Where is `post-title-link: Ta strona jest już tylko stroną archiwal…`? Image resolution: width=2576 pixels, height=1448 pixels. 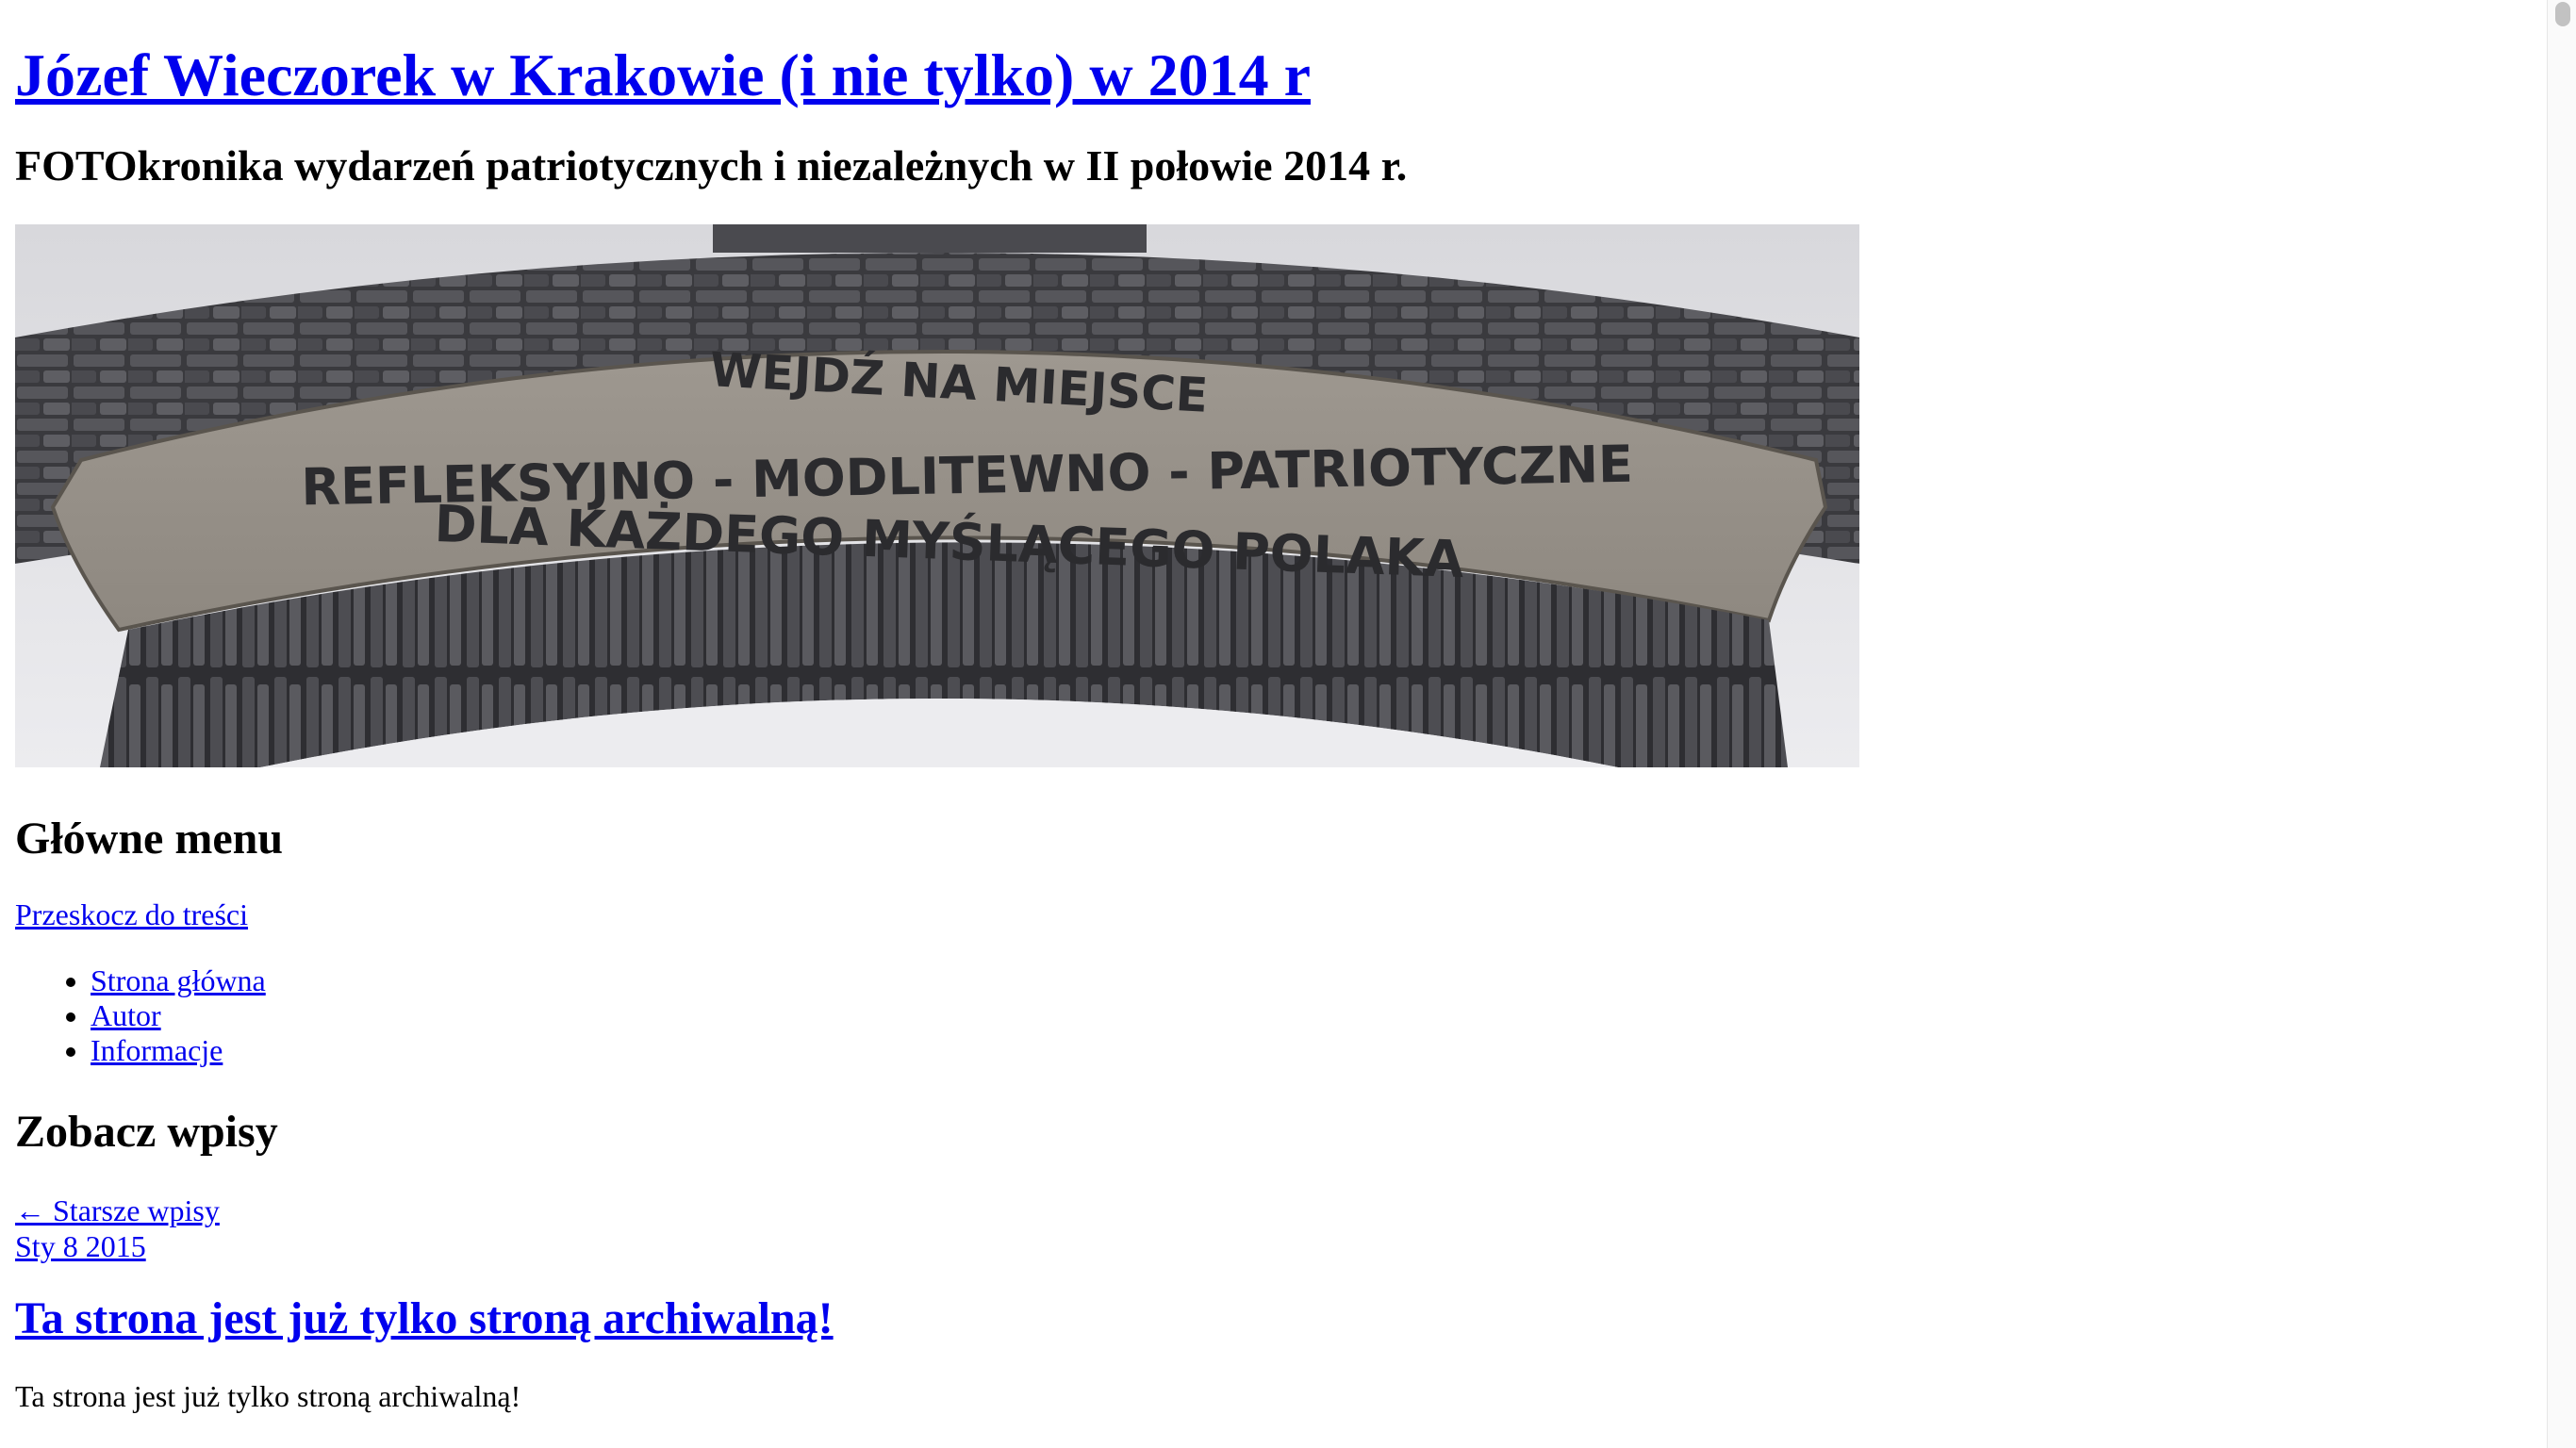 post-title-link: Ta strona jest już tylko stroną archiwal… is located at coordinates (424, 1318).